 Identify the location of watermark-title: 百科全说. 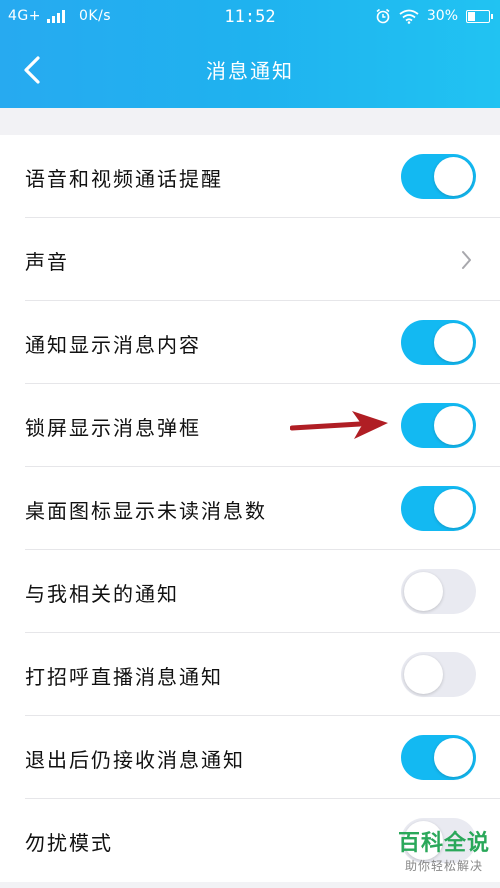
(443, 843).